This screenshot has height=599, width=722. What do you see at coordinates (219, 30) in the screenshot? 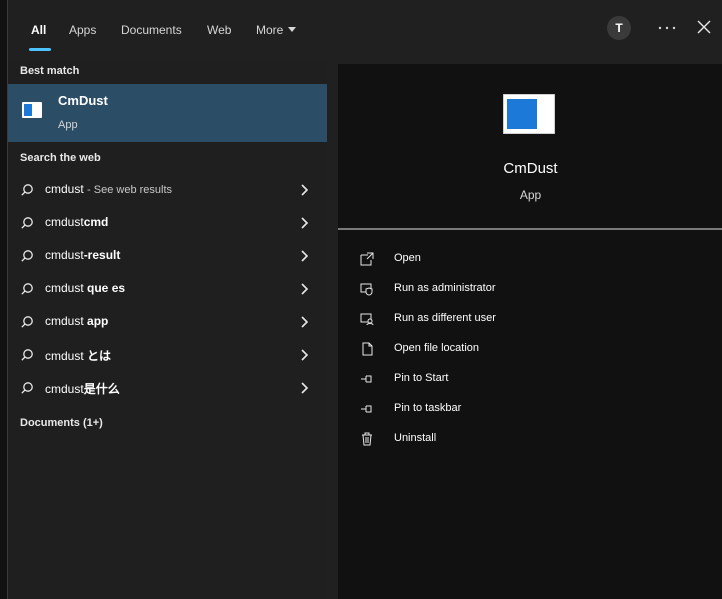
I see `tab-web: Web` at bounding box center [219, 30].